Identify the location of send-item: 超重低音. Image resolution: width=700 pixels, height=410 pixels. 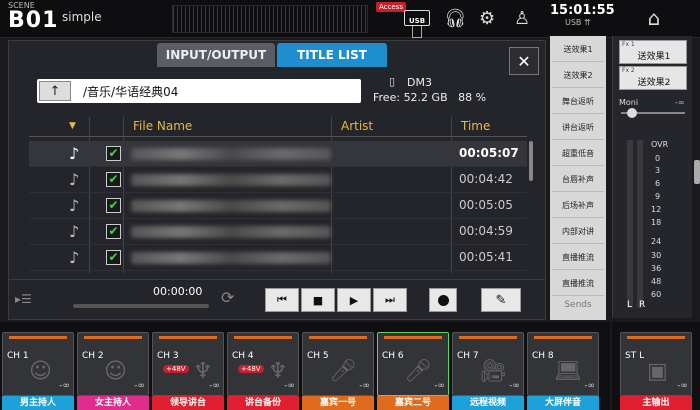
(578, 154).